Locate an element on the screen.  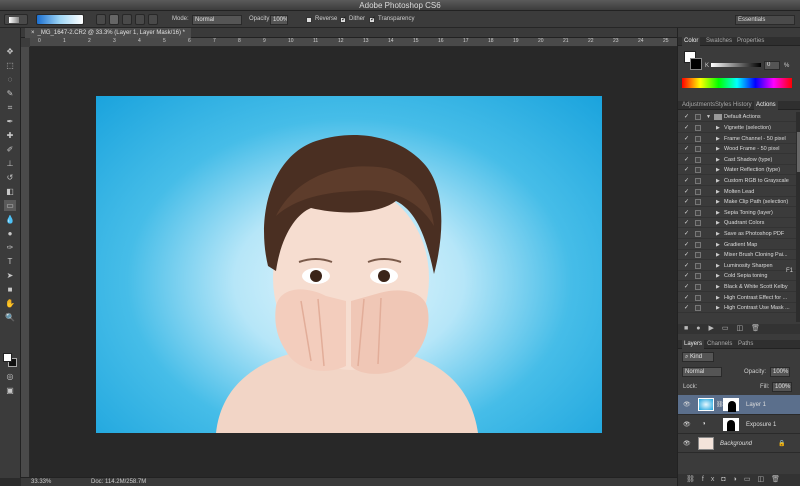
path-select-tool-icon: ➤ is located at coordinates (10, 275).